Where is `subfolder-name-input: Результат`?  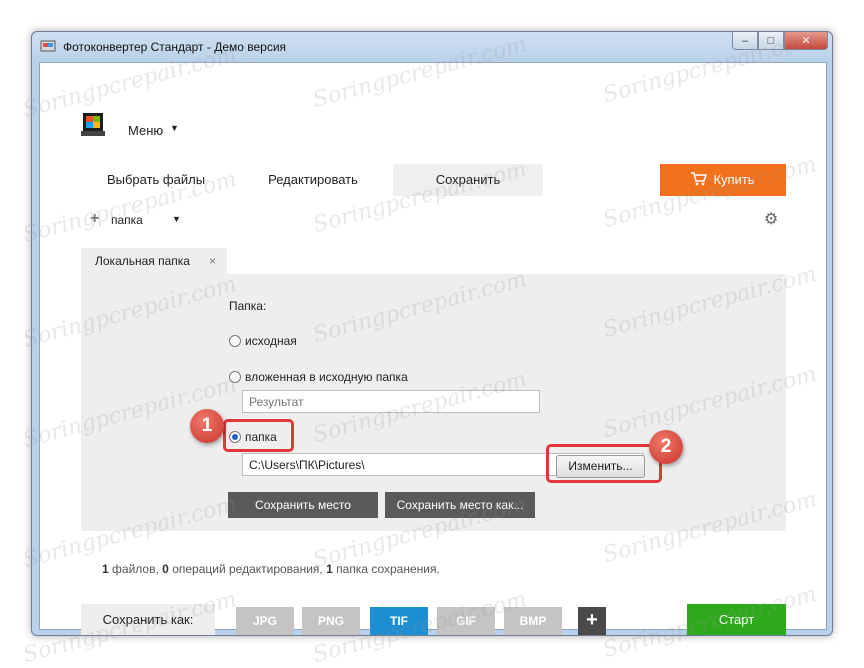 subfolder-name-input: Результат is located at coordinates (391, 401).